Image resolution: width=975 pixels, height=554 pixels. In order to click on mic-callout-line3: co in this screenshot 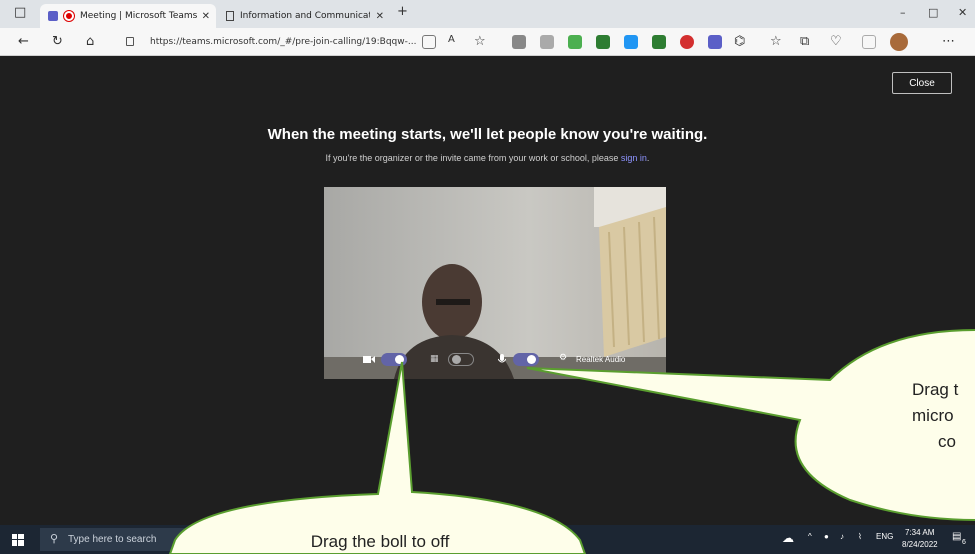, I will do `click(947, 441)`.